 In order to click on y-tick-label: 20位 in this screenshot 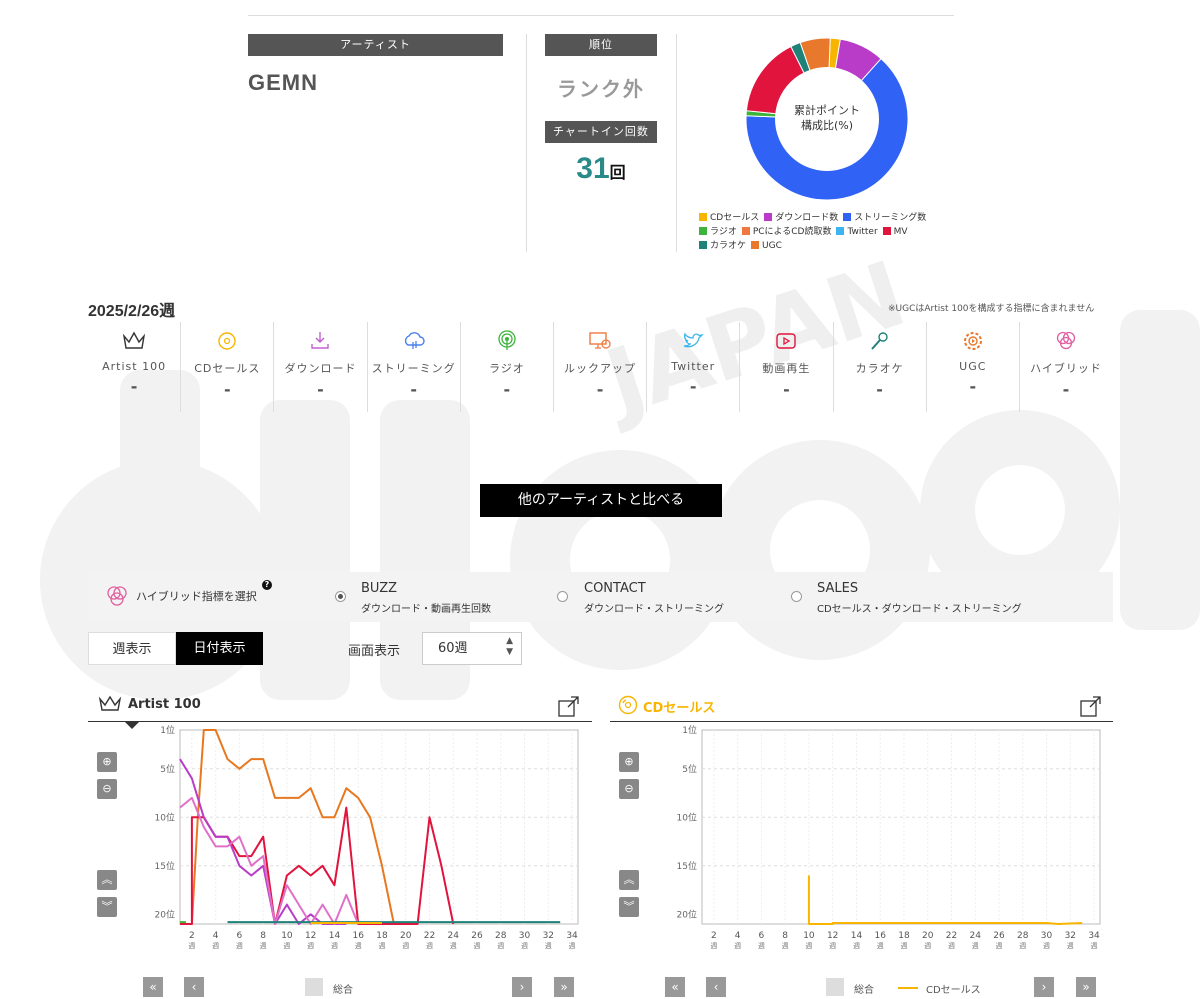, I will do `click(687, 914)`.